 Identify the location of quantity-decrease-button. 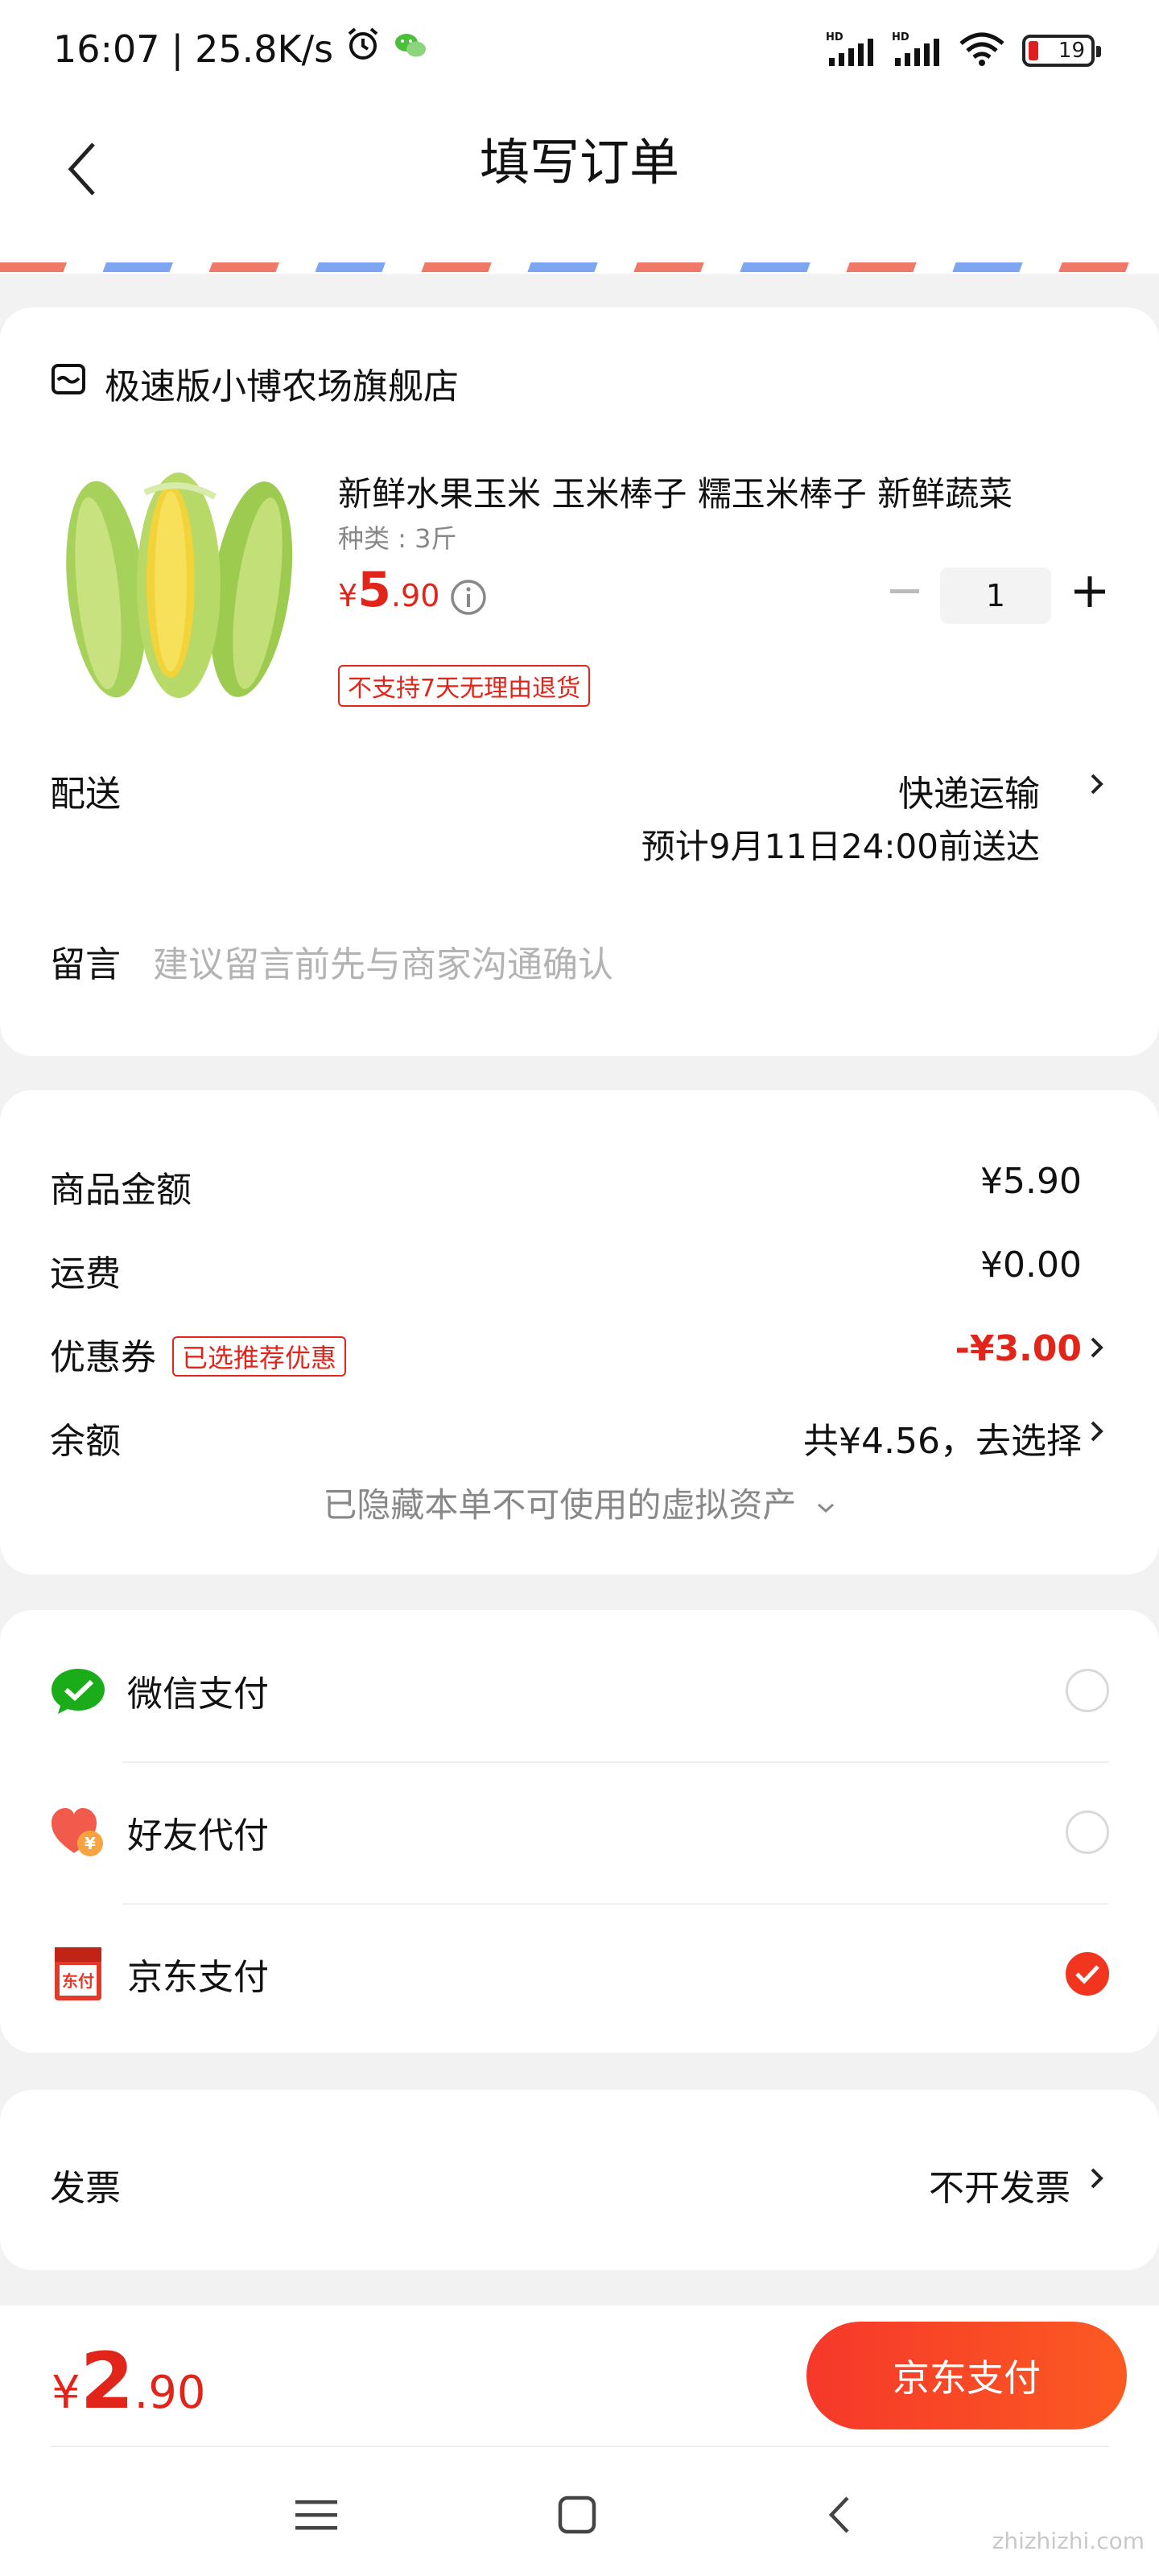
(905, 592).